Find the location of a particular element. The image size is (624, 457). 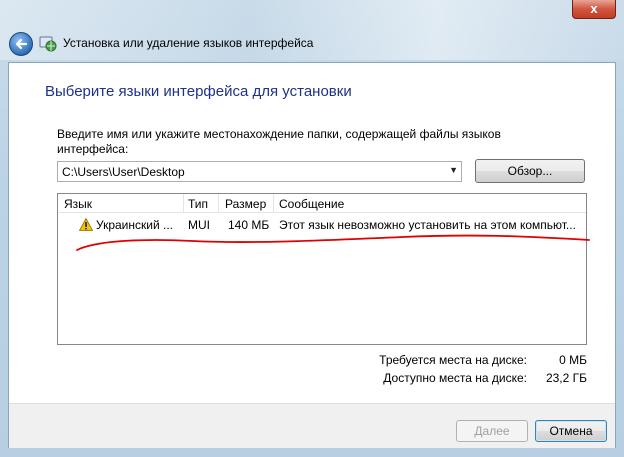

available-space-value: 23,2 ГБ is located at coordinates (566, 378).